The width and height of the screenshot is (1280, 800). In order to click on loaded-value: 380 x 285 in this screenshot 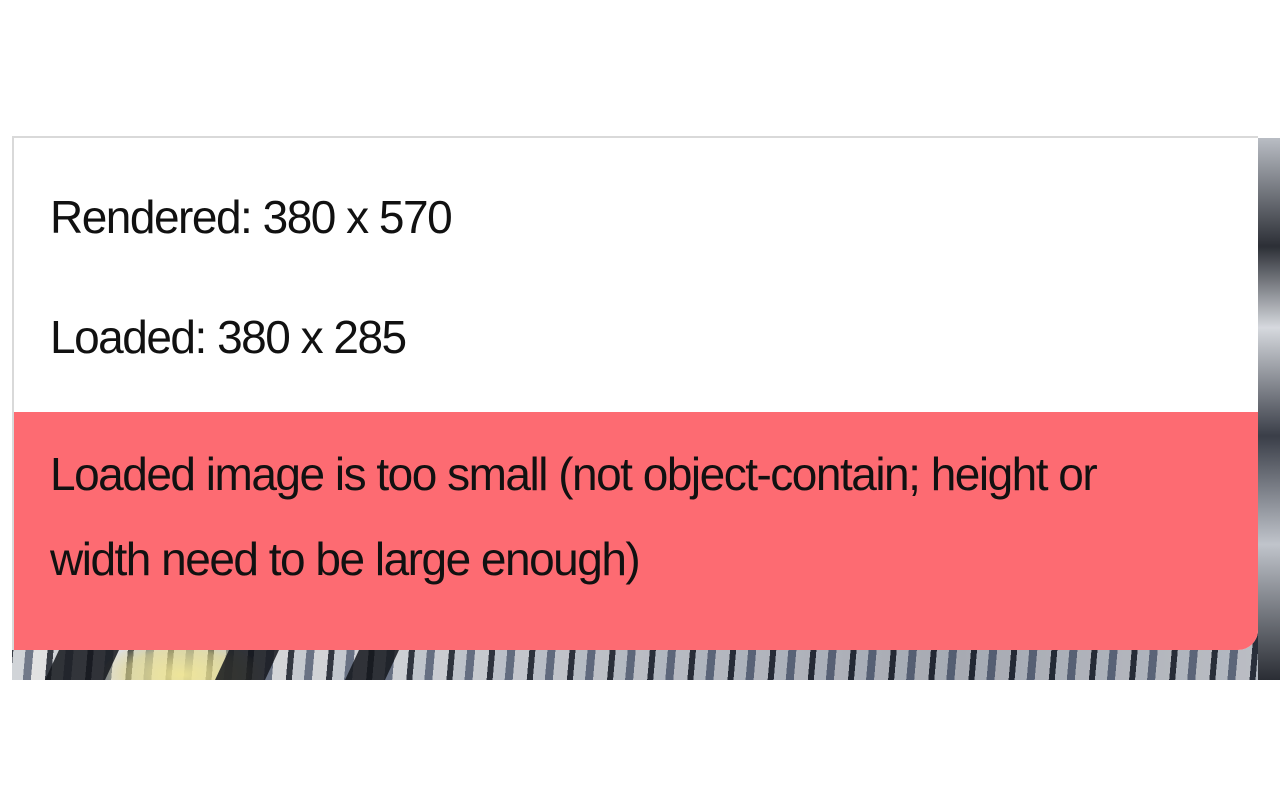, I will do `click(312, 337)`.